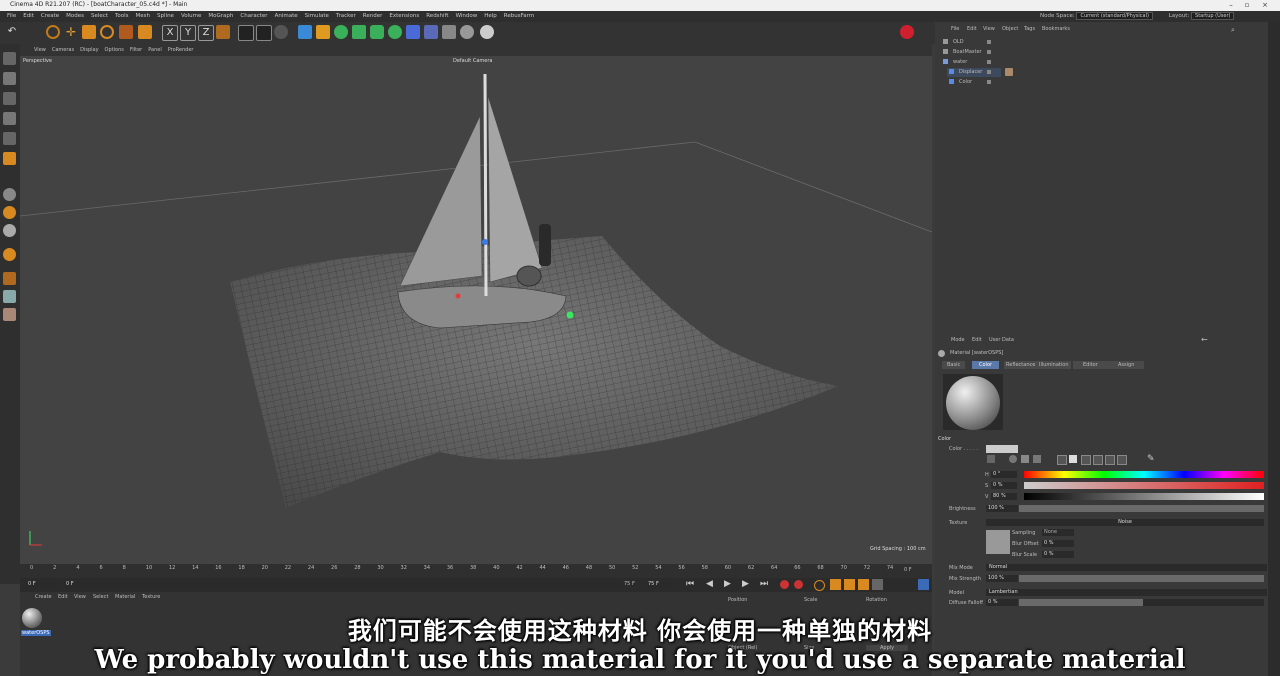 This screenshot has width=1280, height=676. I want to click on brush-icon, so click(9, 278).